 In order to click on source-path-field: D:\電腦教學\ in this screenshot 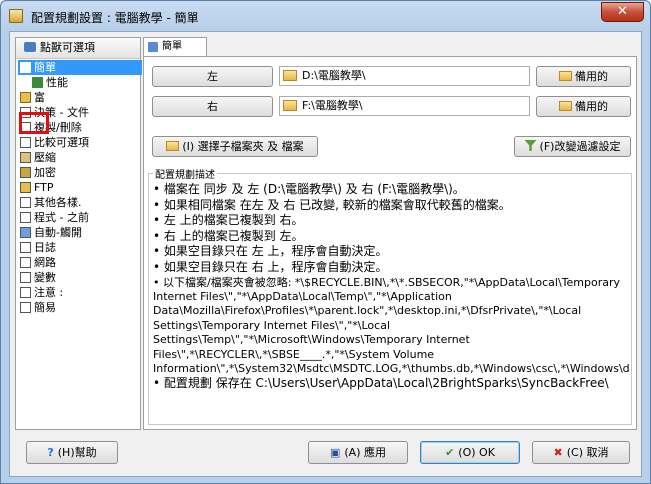, I will do `click(404, 76)`.